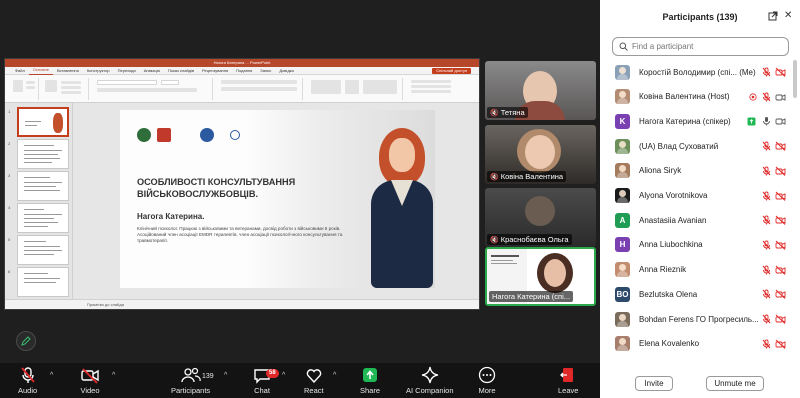 Image resolution: width=800 pixels, height=398 pixels. I want to click on video-button: Video, so click(90, 380).